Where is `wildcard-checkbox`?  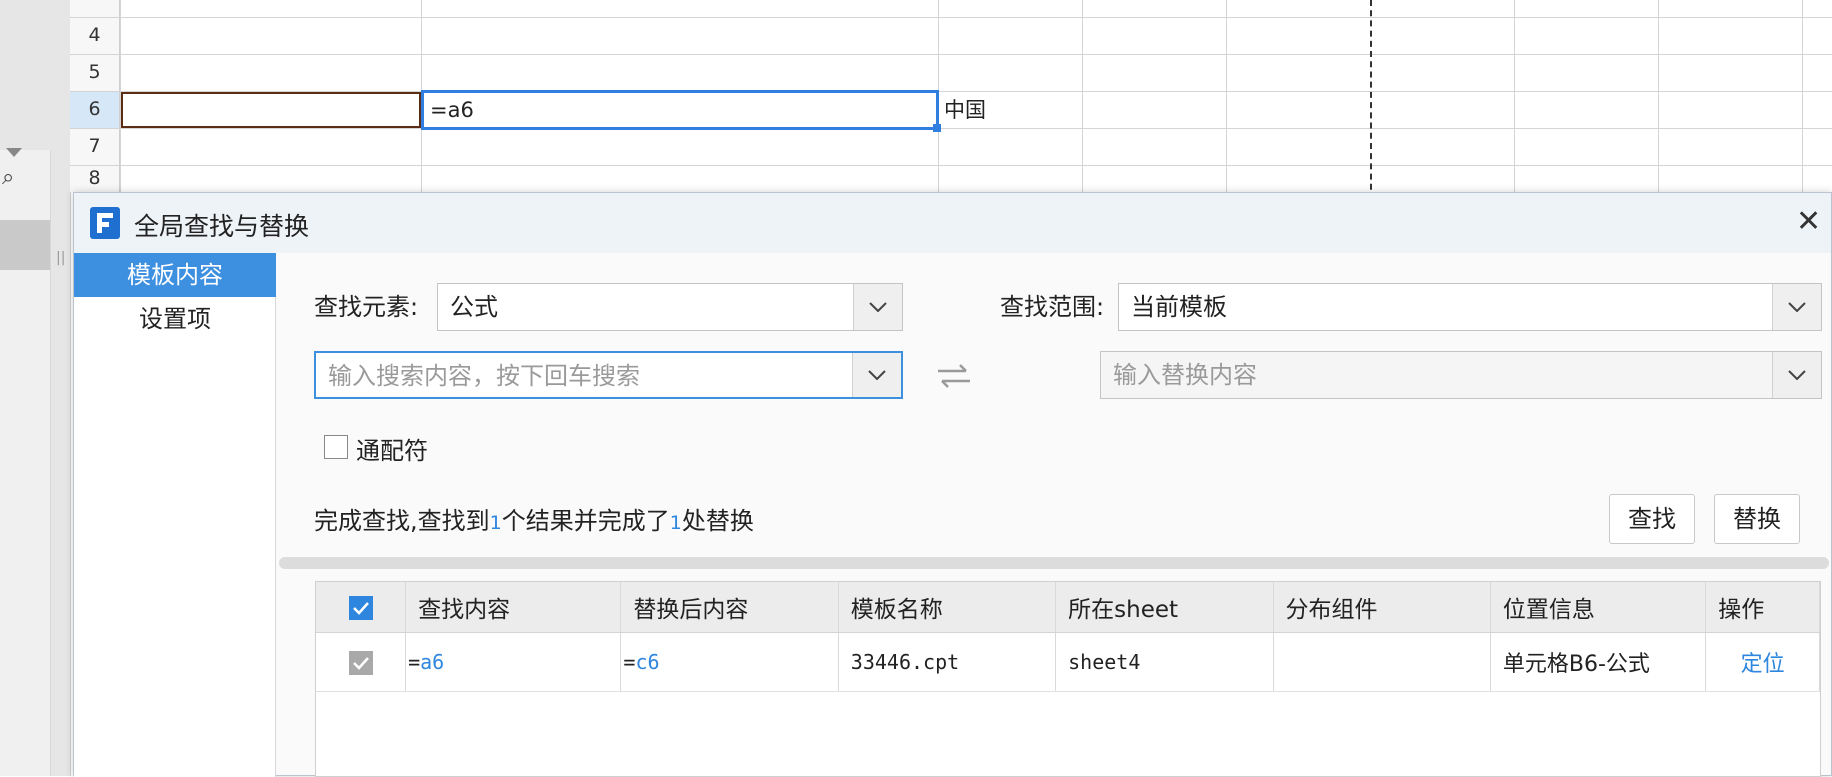
wildcard-checkbox is located at coordinates (336, 447).